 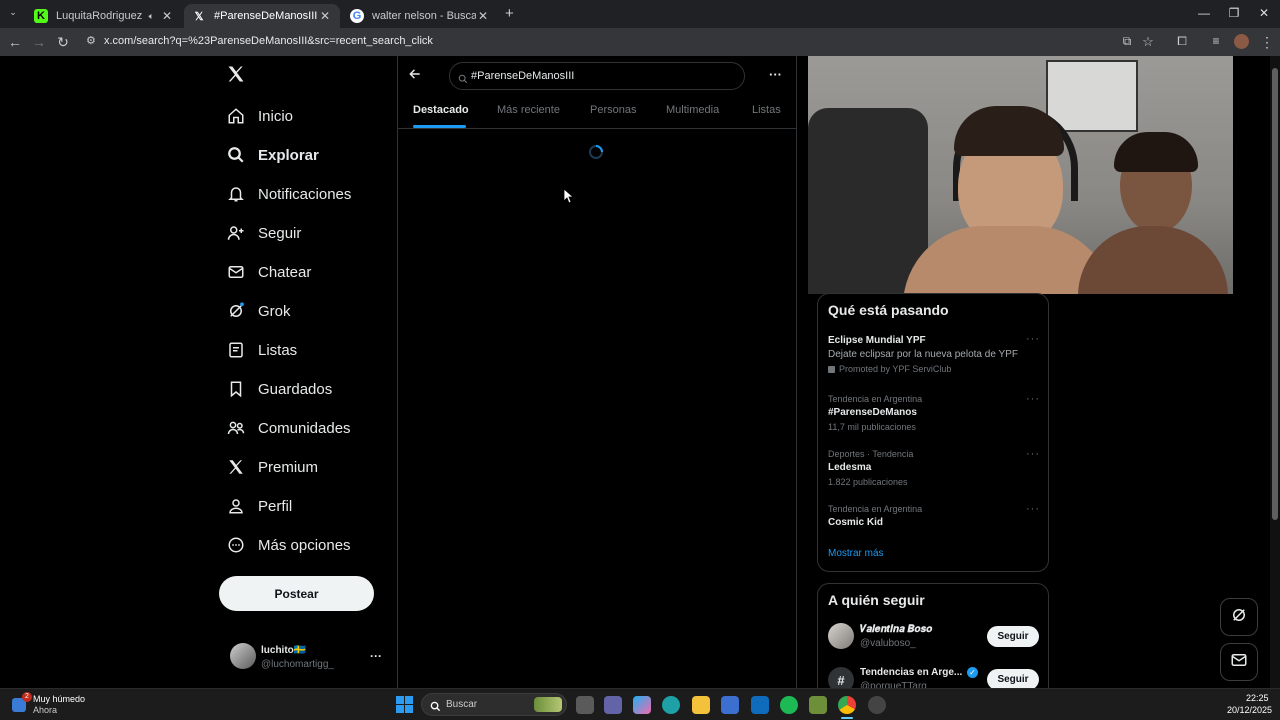 What do you see at coordinates (259, 116) in the screenshot?
I see `sidebar-item-inicio: Inicio` at bounding box center [259, 116].